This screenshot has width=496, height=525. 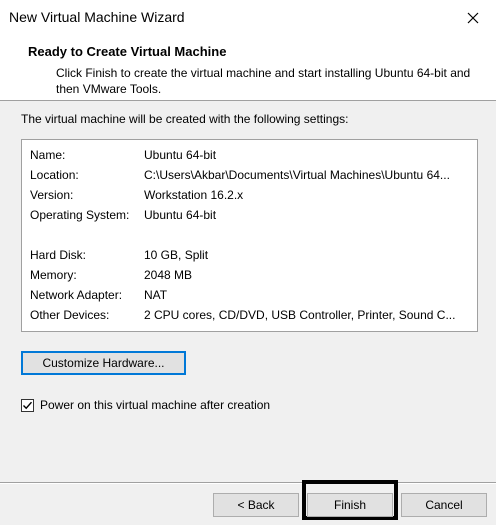 I want to click on row-label: Hard Disk:, so click(x=58, y=255).